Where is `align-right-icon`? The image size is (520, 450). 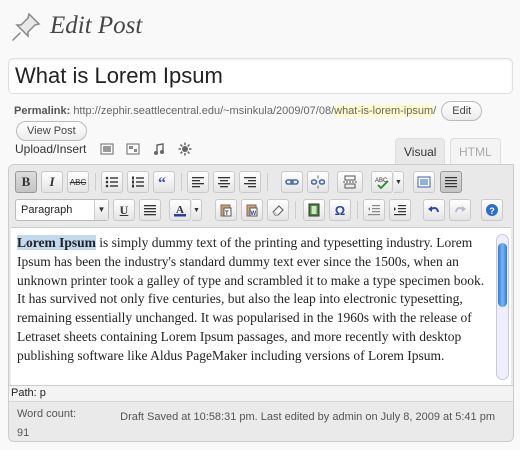
align-right-icon is located at coordinates (250, 182).